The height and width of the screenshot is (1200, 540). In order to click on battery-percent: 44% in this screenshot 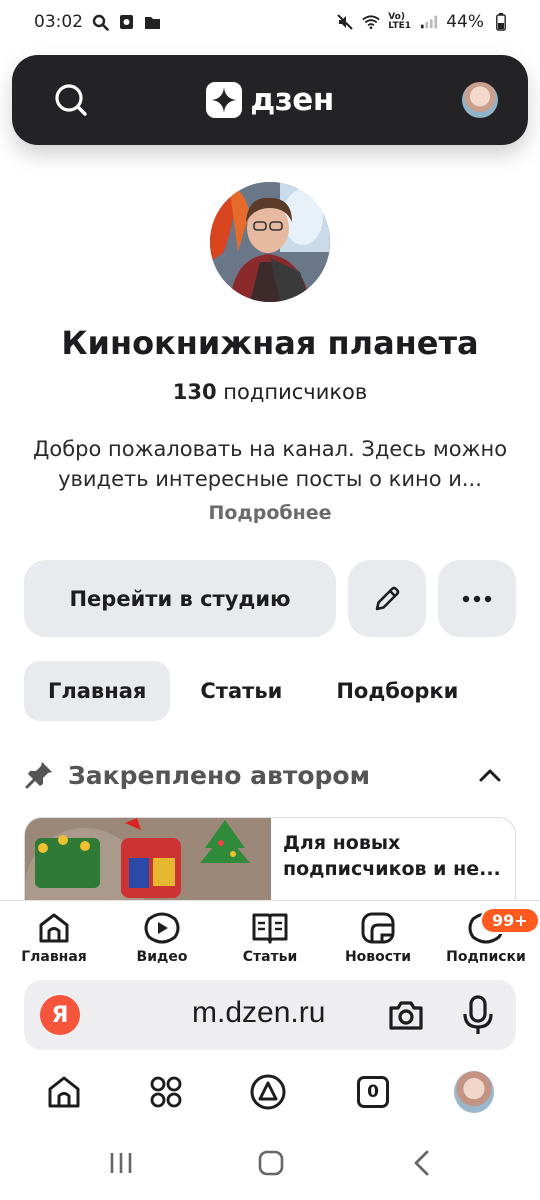, I will do `click(465, 22)`.